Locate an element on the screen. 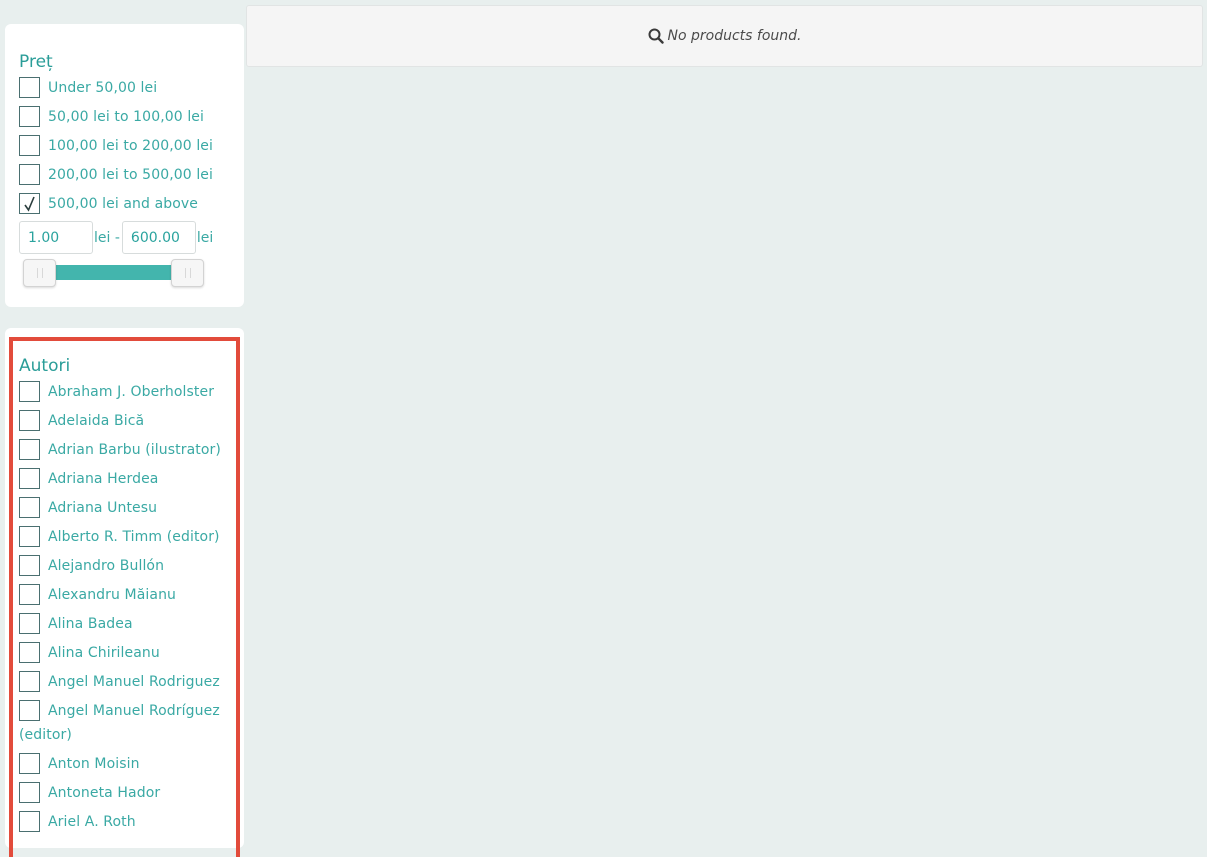 The width and height of the screenshot is (1207, 857). author-option: Anton Moisin is located at coordinates (129, 764).